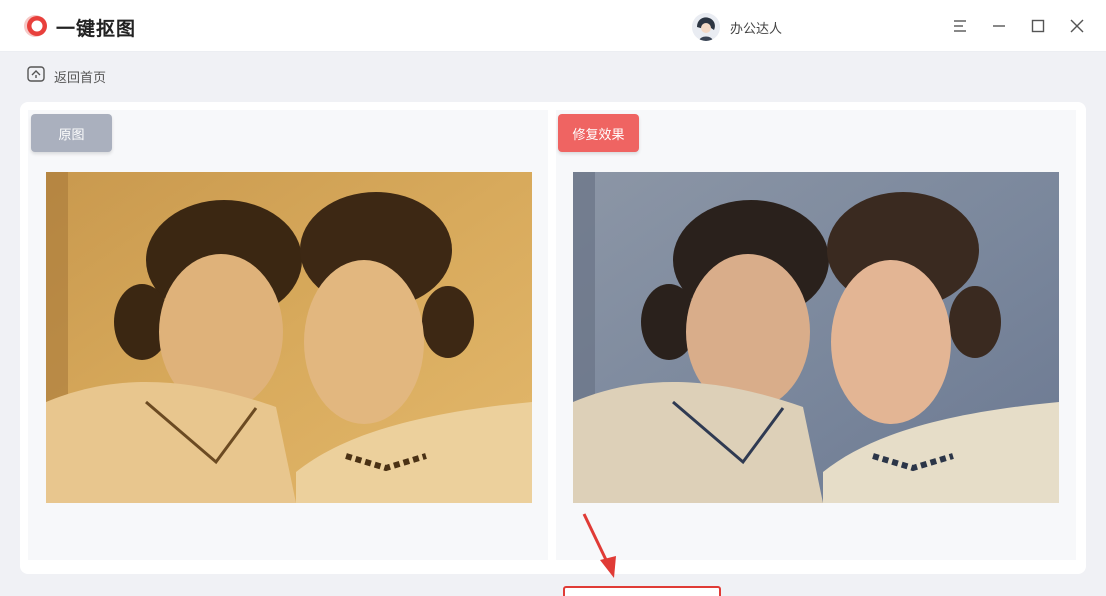 The image size is (1106, 596). Describe the element at coordinates (999, 26) in the screenshot. I see `minimize-icon` at that location.